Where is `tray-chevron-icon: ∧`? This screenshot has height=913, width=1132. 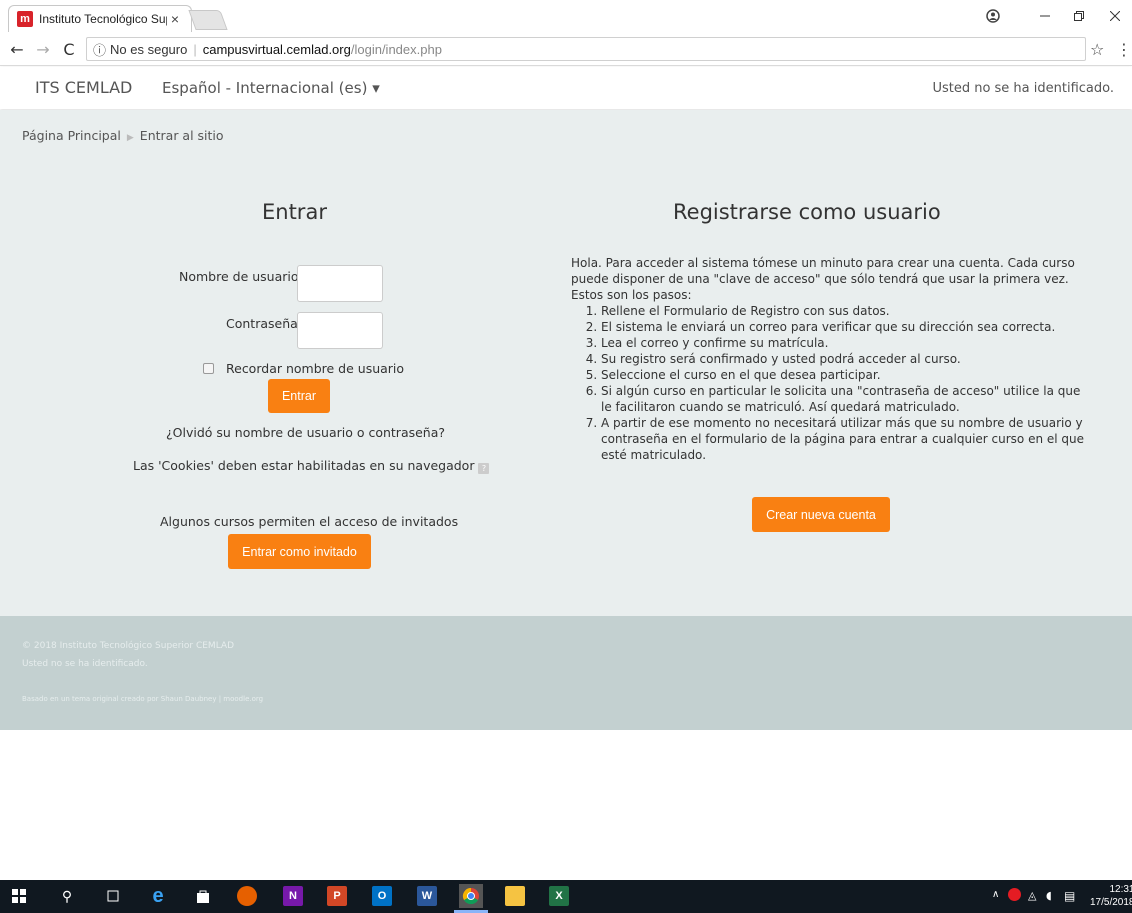
tray-chevron-icon: ∧ is located at coordinates (995, 894).